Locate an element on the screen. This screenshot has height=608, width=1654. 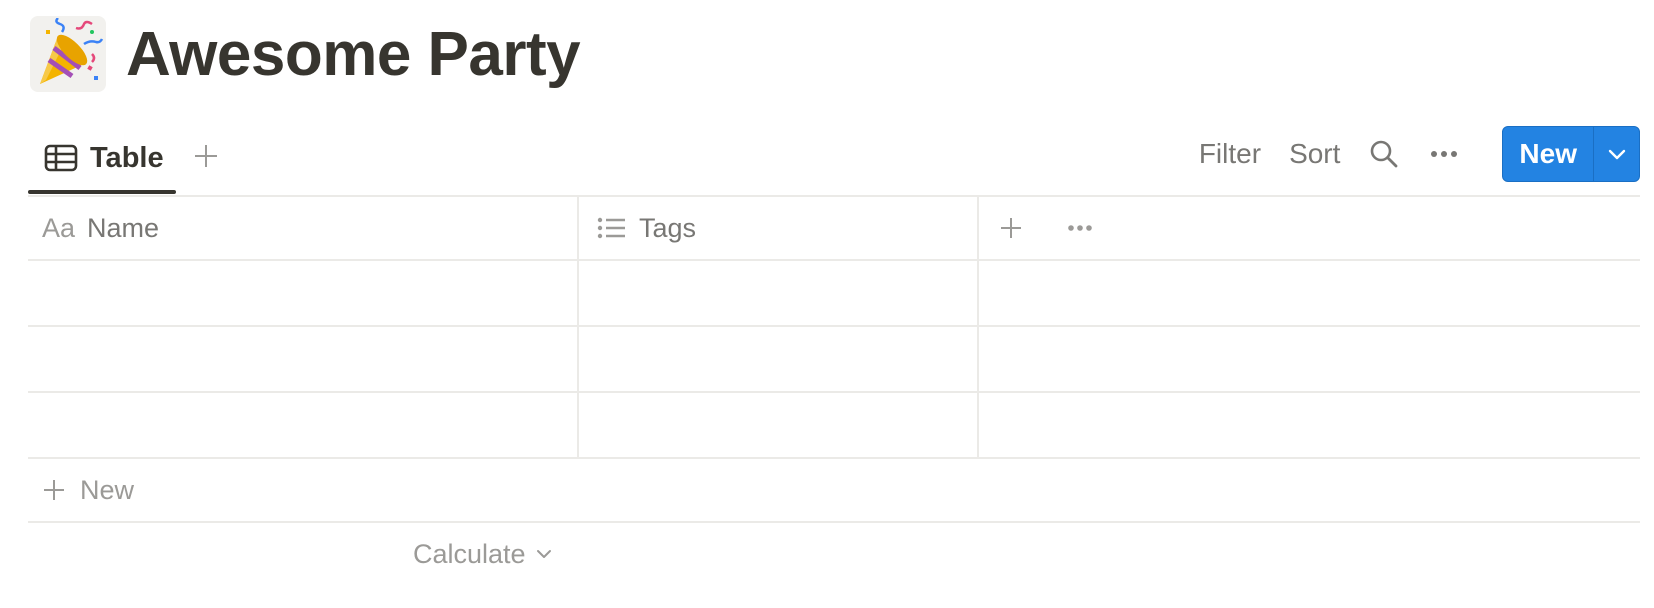
calculate-button: Calculate is located at coordinates (482, 554).